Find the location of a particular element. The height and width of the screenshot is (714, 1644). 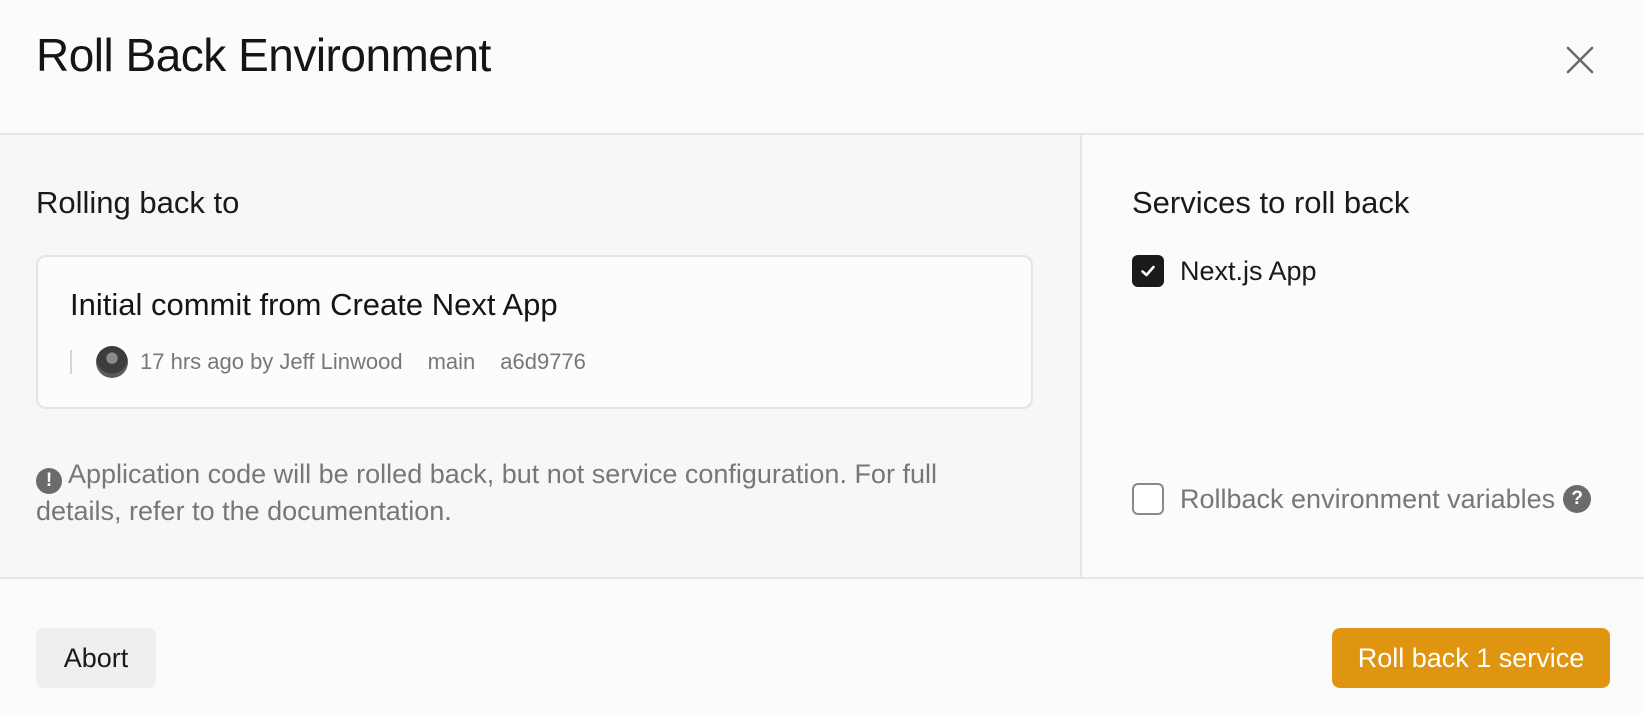

close-button is located at coordinates (1580, 60).